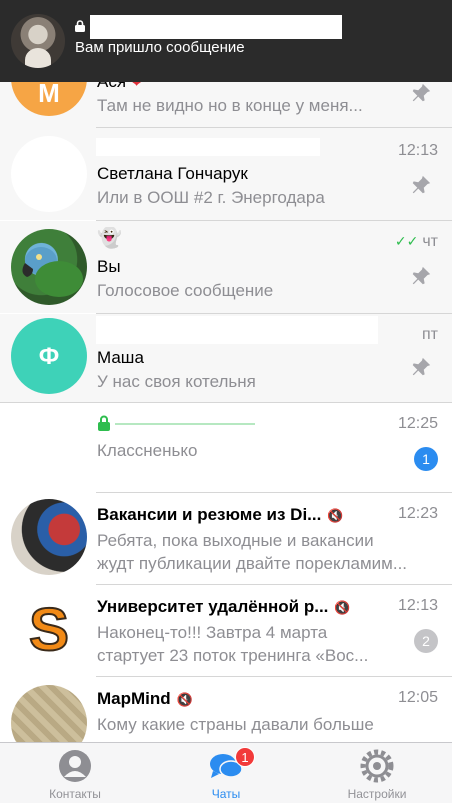 Image resolution: width=452 pixels, height=803 pixels. What do you see at coordinates (120, 357) in the screenshot?
I see `chat-title: Маша` at bounding box center [120, 357].